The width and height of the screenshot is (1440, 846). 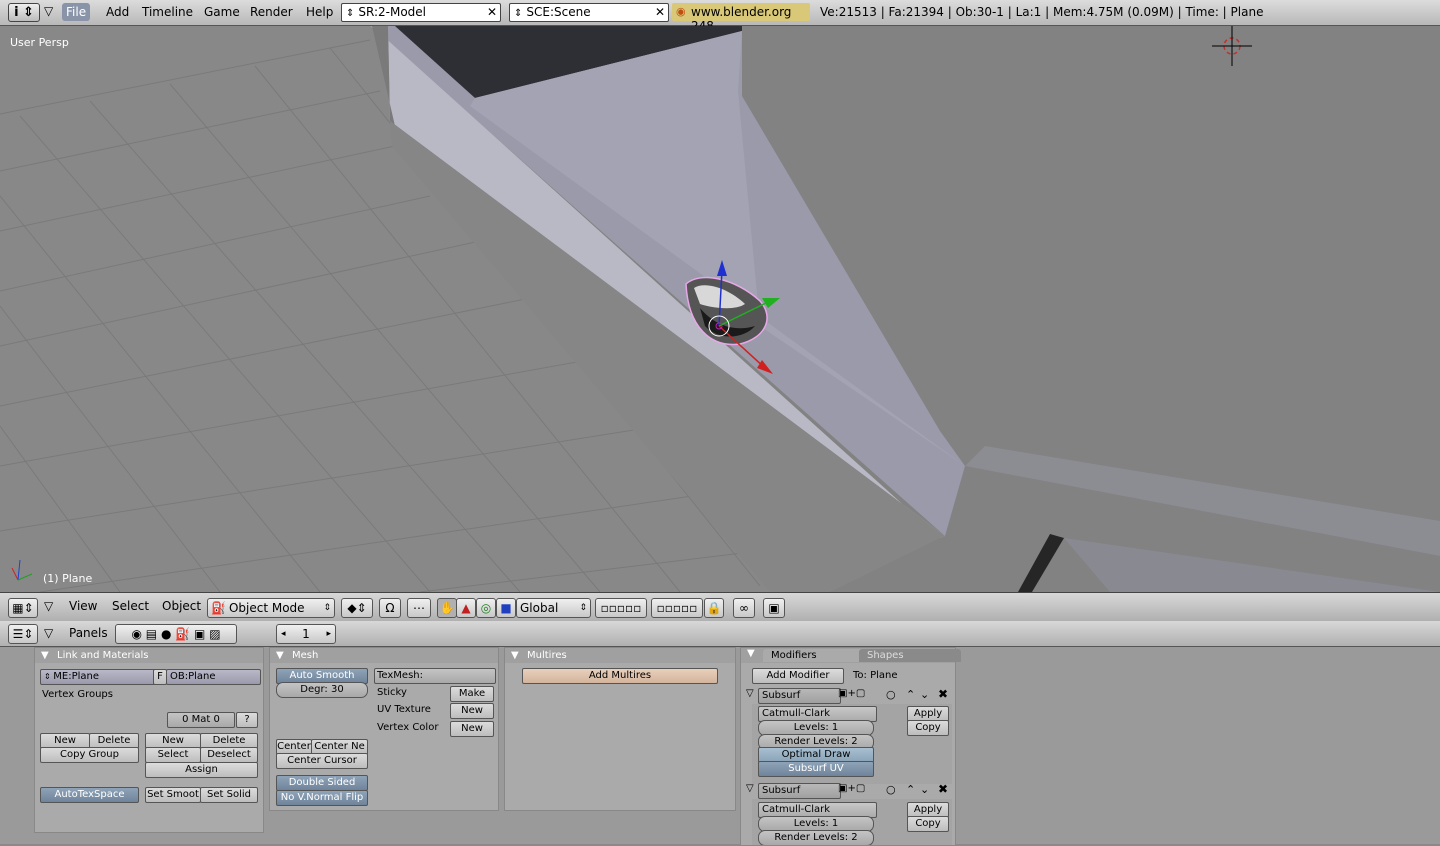 What do you see at coordinates (229, 755) in the screenshot?
I see `material-deselect-button: Deselect` at bounding box center [229, 755].